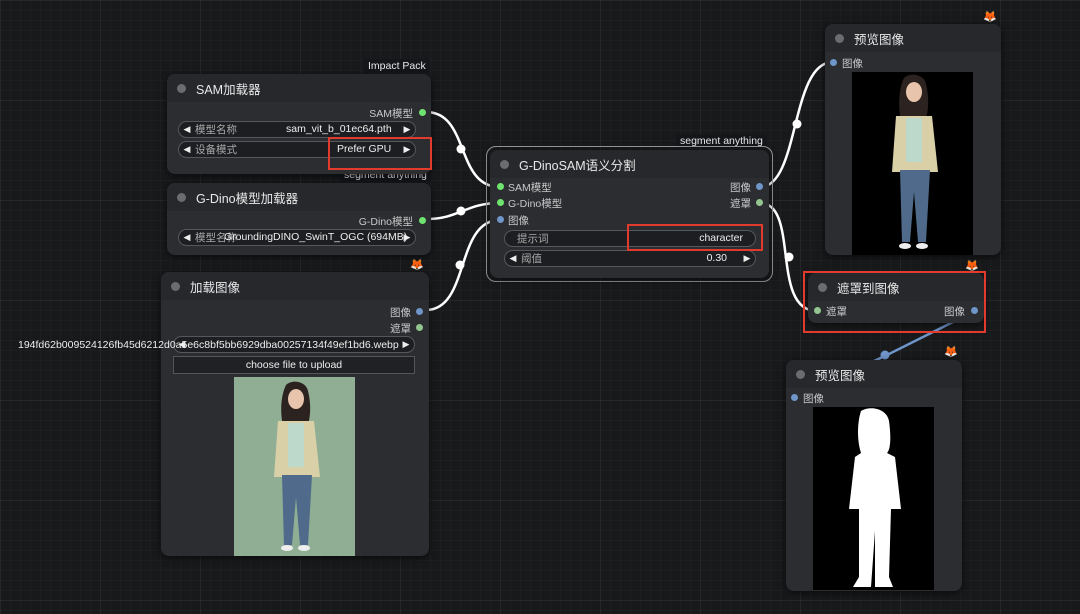 This screenshot has height=614, width=1080. I want to click on preview-image-node-bottom: 预览图像 图像, so click(874, 475).